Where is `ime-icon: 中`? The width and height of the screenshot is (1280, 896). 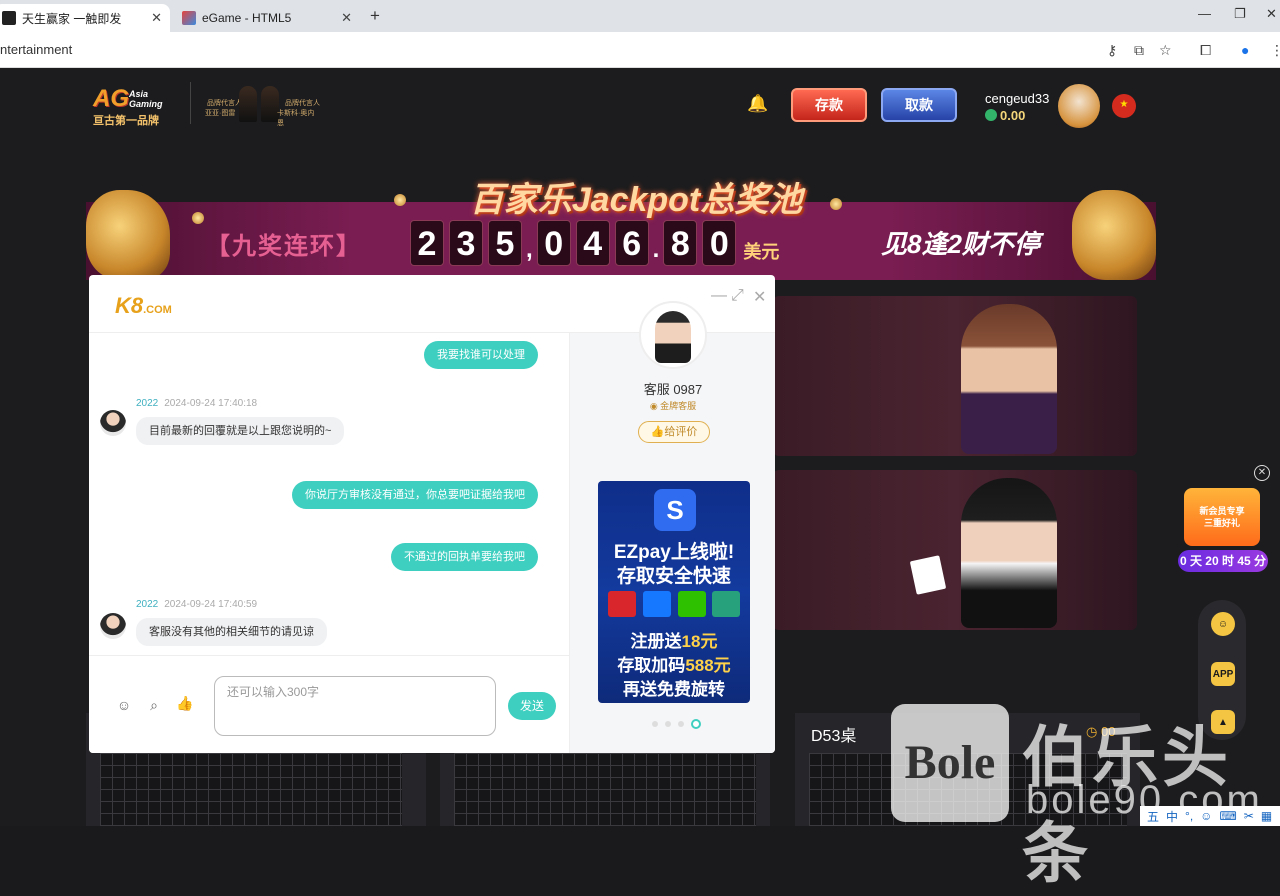 ime-icon: 中 is located at coordinates (1172, 816).